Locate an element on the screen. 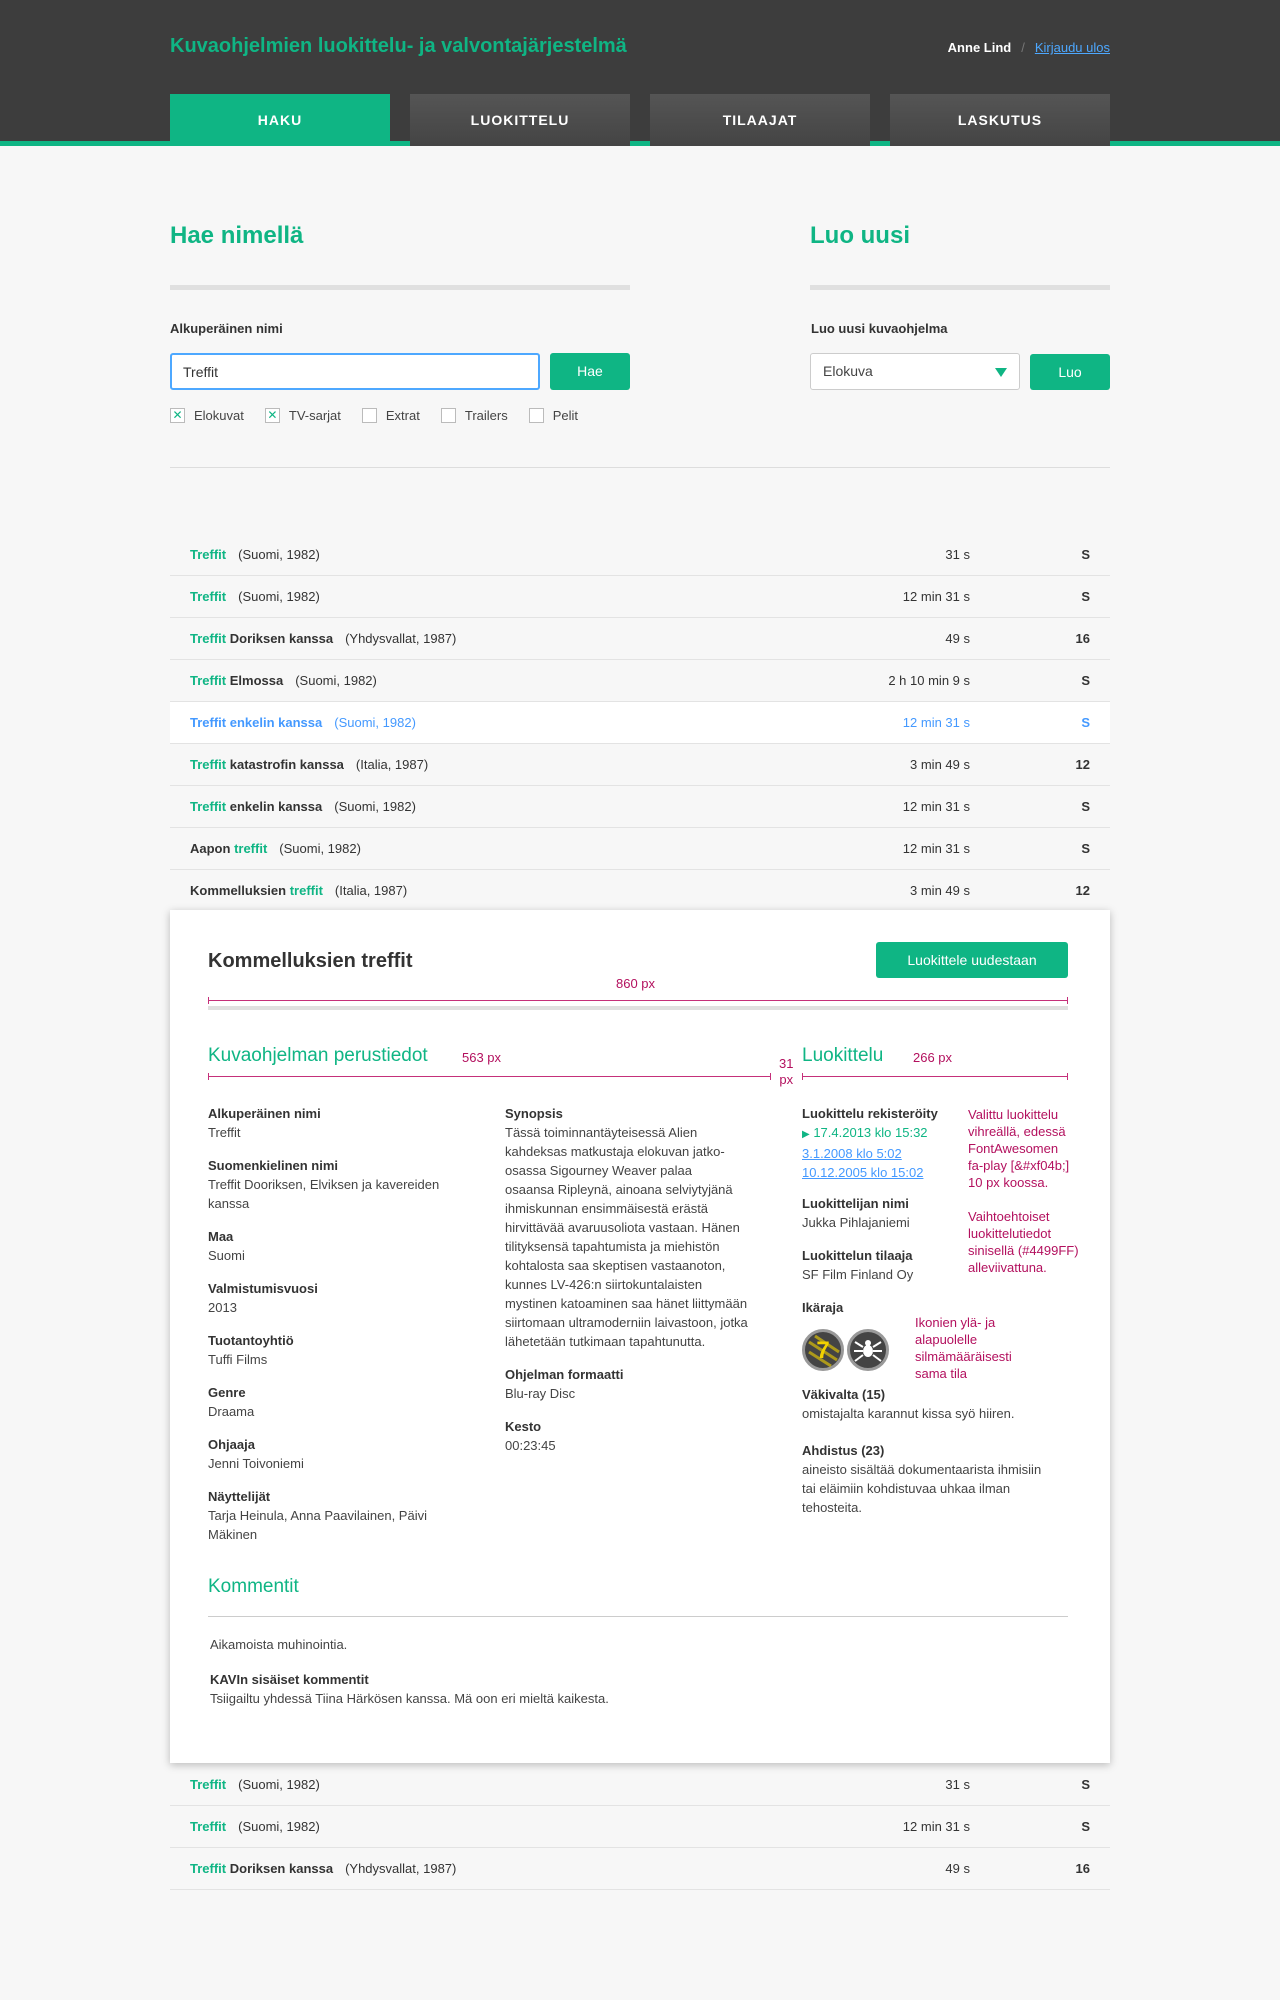 The height and width of the screenshot is (2000, 1280). create-button: Luo is located at coordinates (1070, 372).